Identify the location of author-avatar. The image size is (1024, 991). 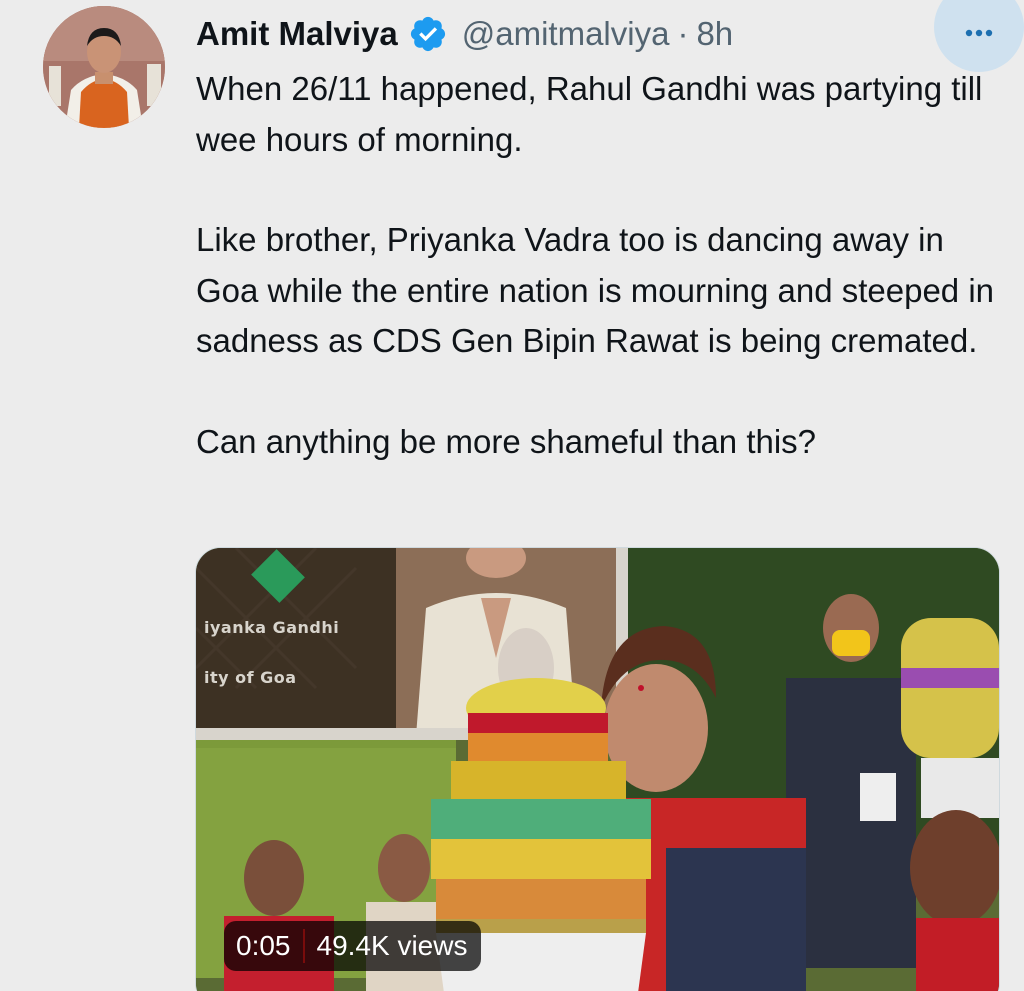
(104, 67).